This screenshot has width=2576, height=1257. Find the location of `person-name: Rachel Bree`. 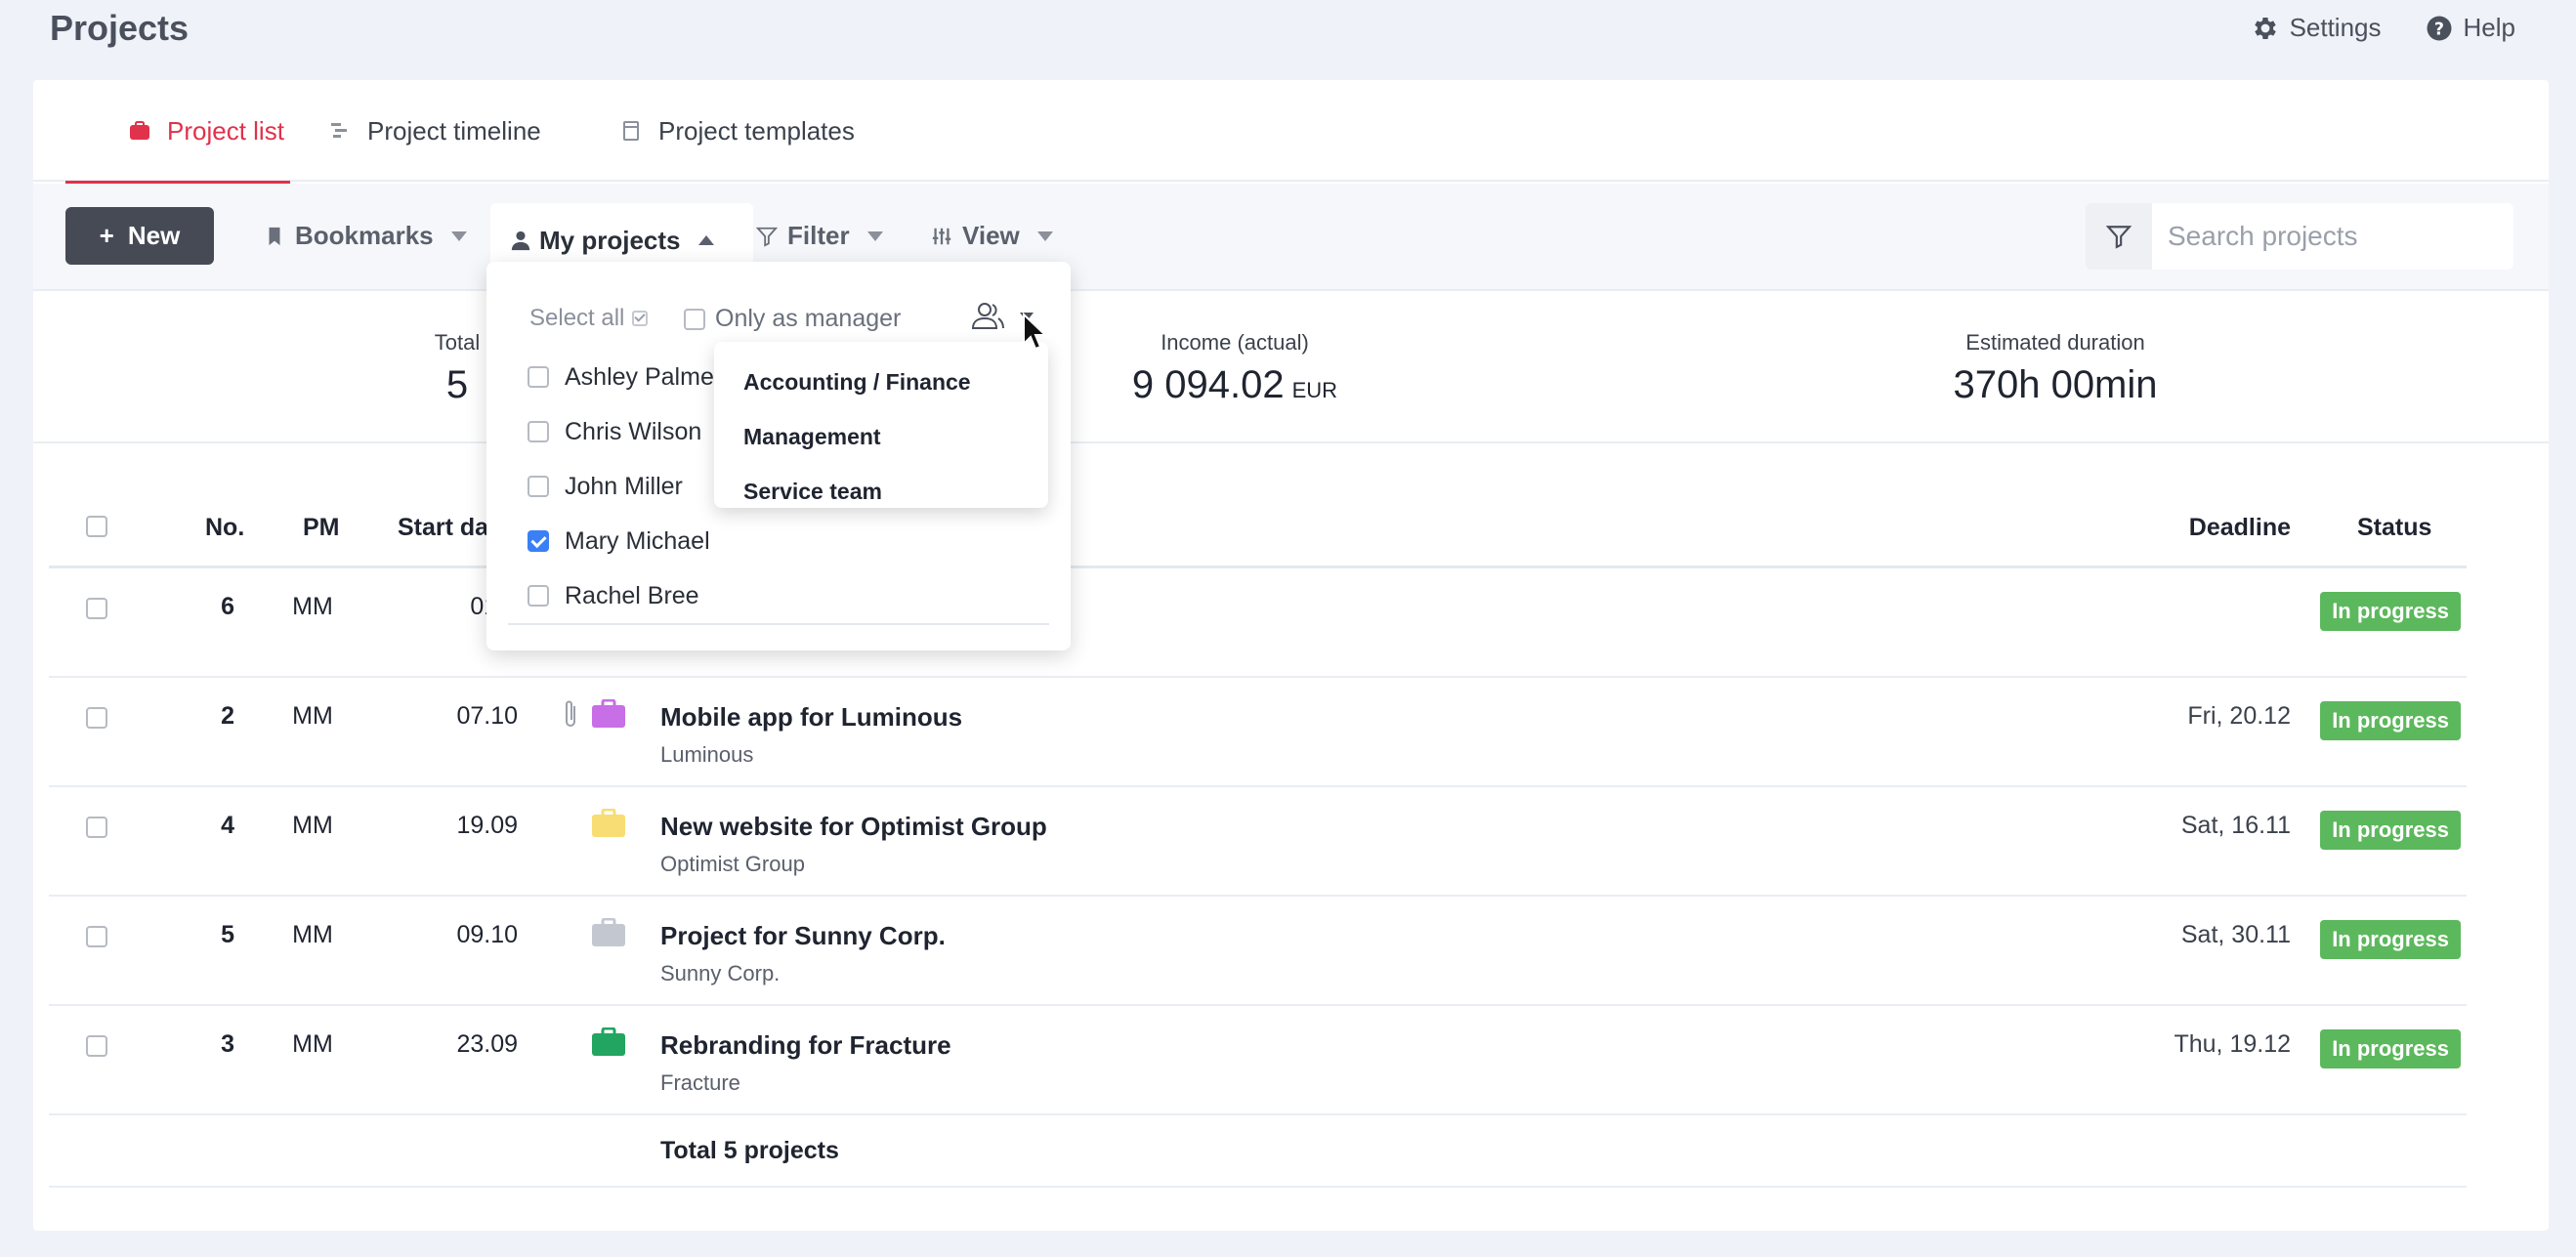

person-name: Rachel Bree is located at coordinates (632, 595).